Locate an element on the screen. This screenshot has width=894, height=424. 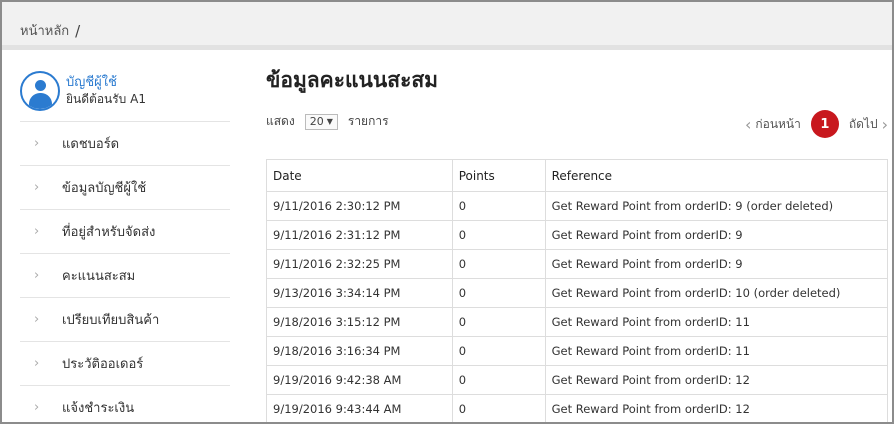
current-page-button: 1 is located at coordinates (824, 124).